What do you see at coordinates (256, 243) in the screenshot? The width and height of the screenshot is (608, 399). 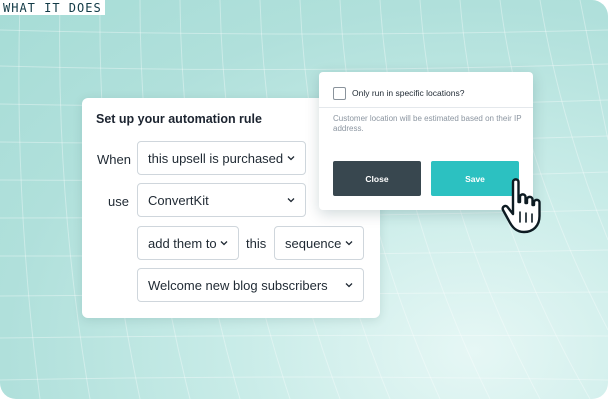 I see `this-label: this` at bounding box center [256, 243].